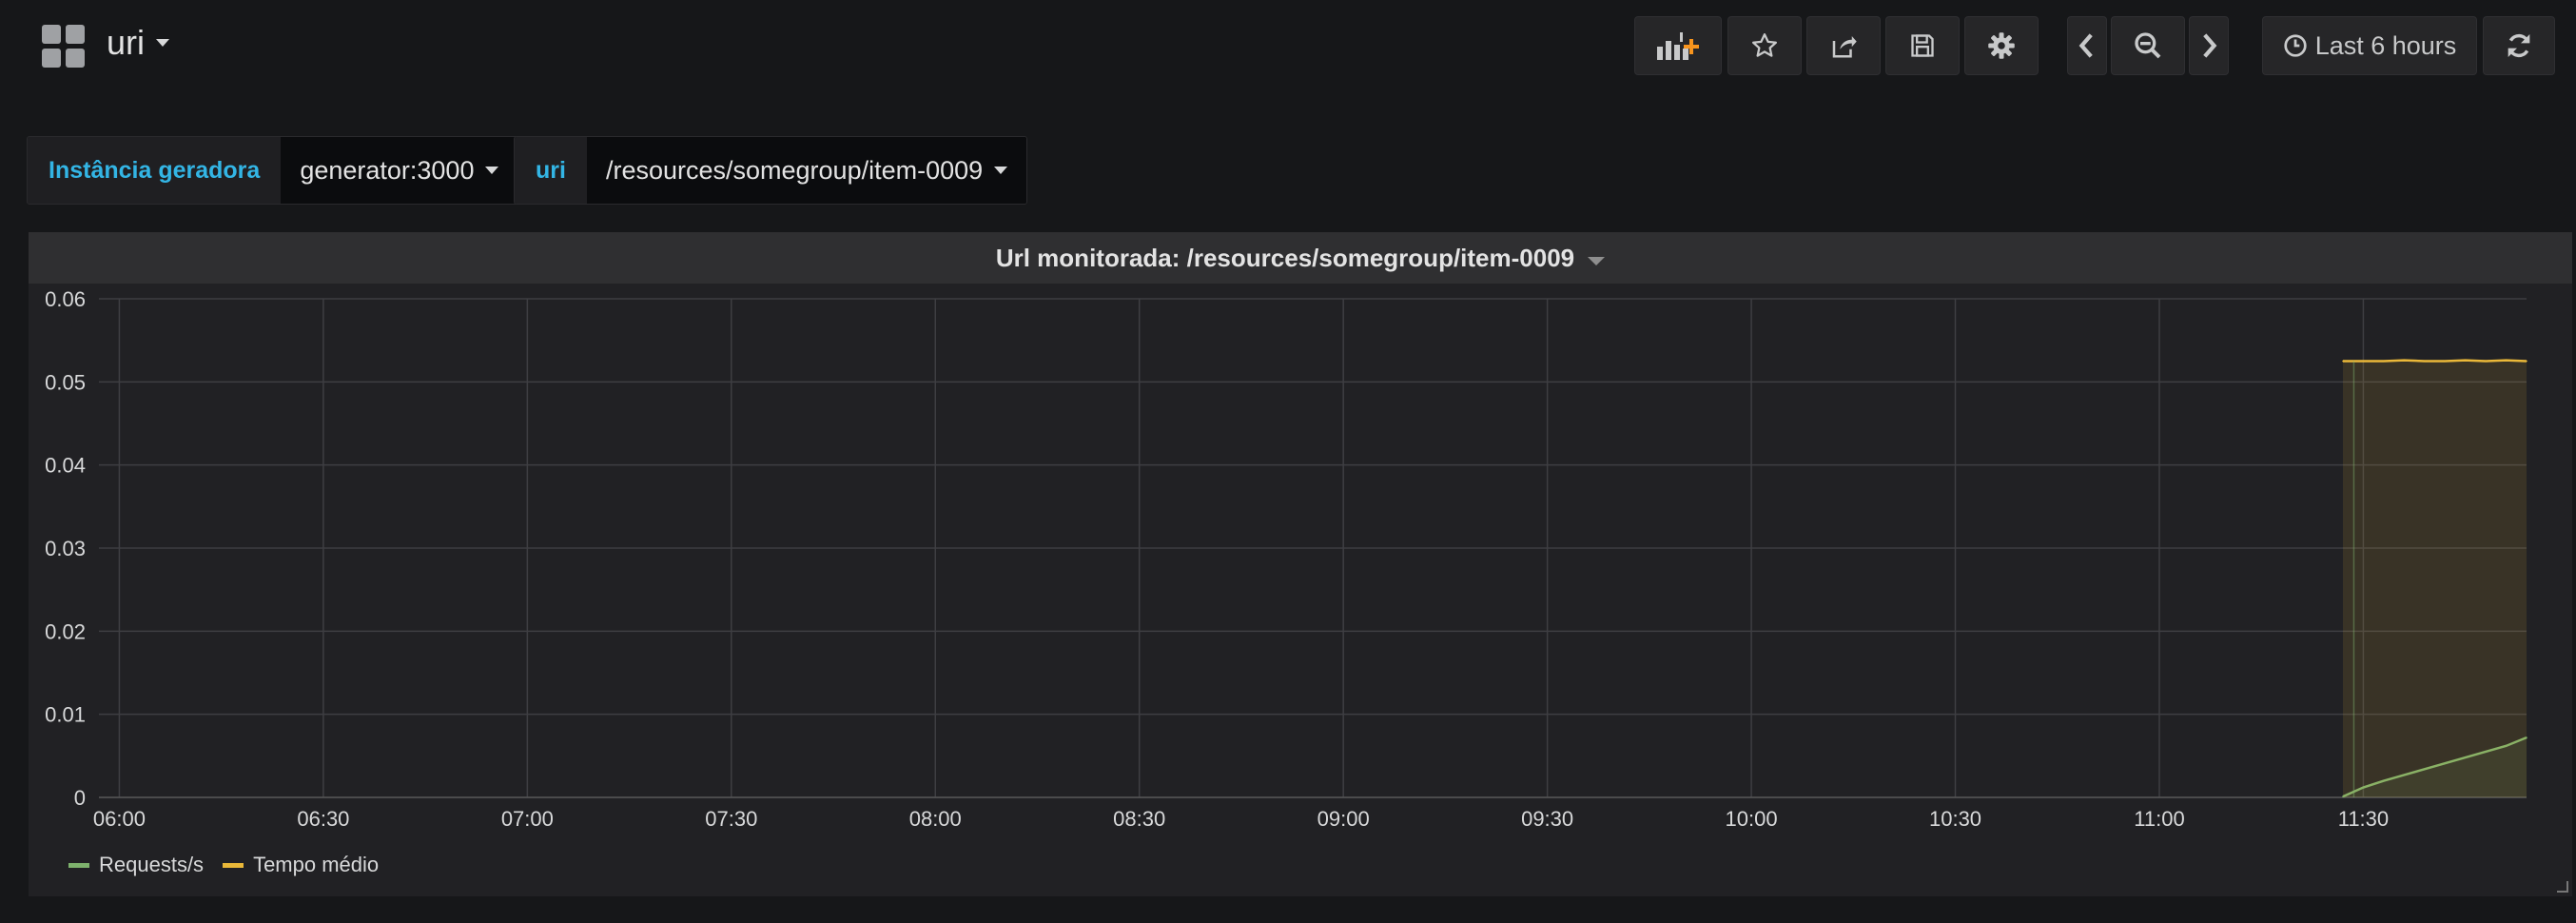  I want to click on chevron-right-icon, so click(2210, 45).